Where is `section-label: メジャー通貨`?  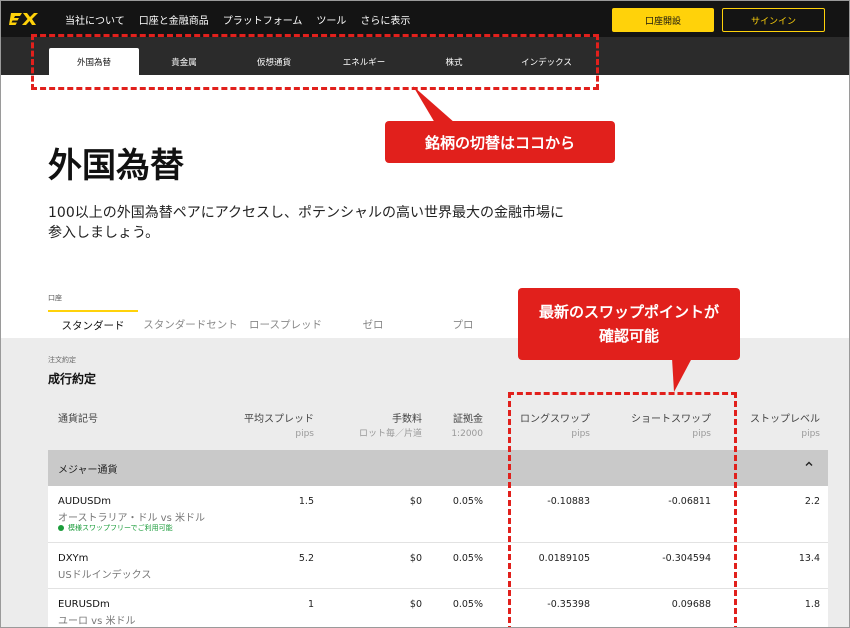 section-label: メジャー通貨 is located at coordinates (88, 470).